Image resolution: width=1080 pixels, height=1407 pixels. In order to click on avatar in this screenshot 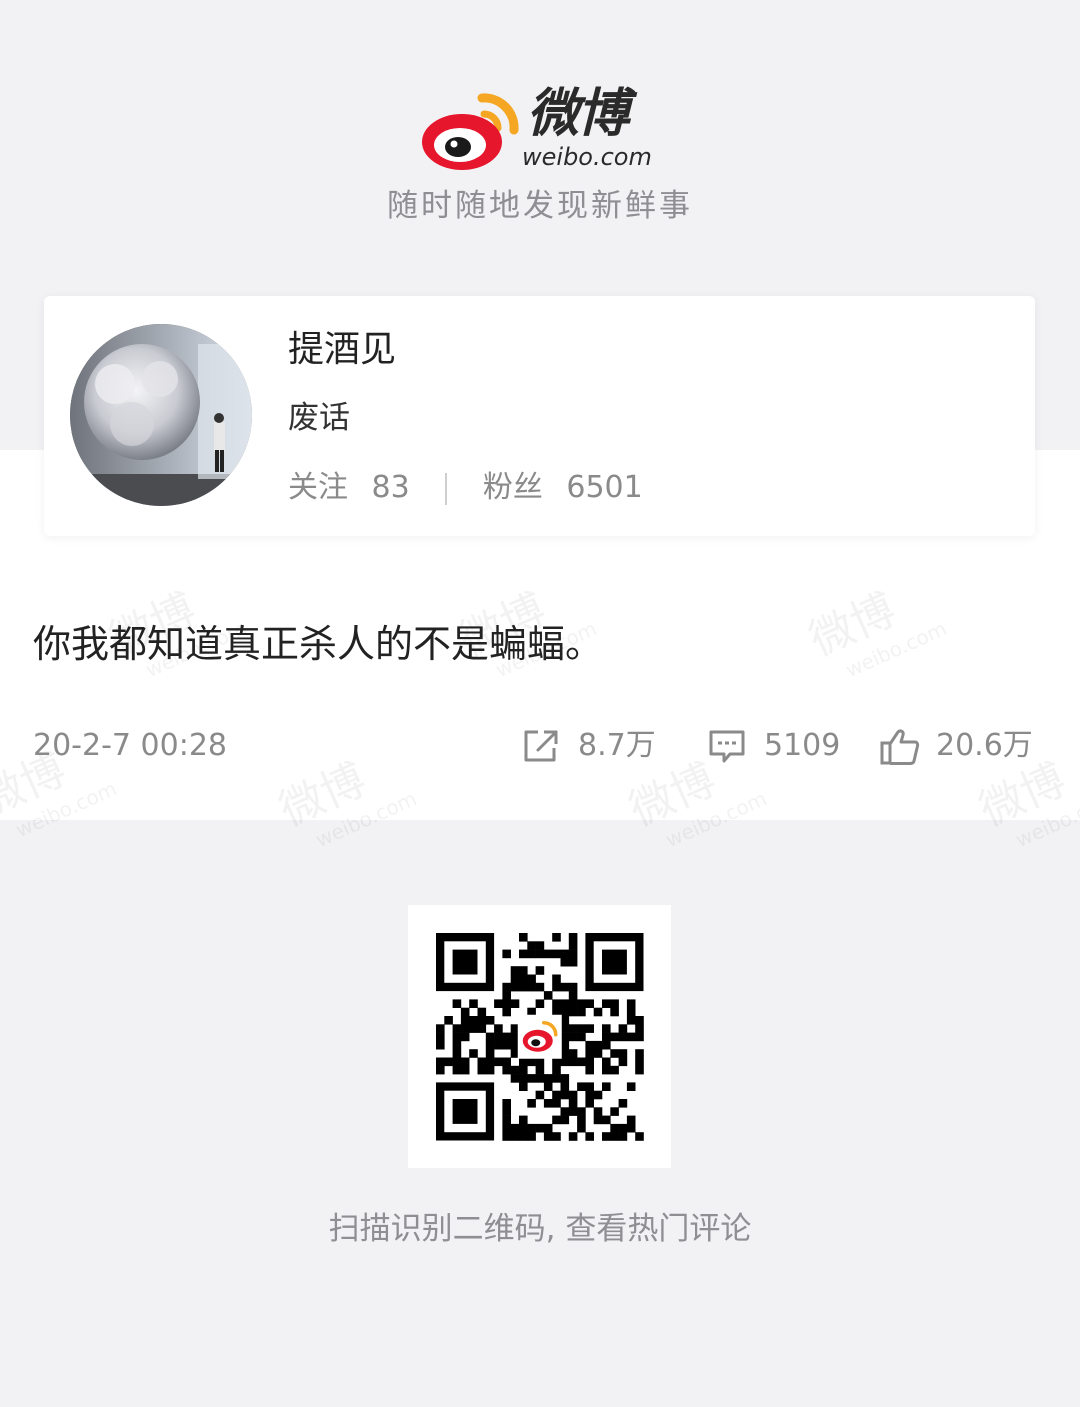, I will do `click(161, 415)`.